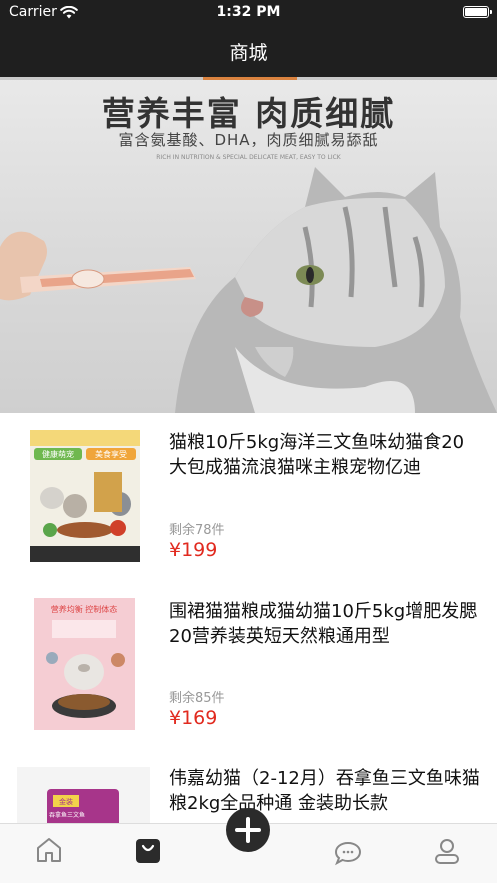 Image resolution: width=497 pixels, height=883 pixels. What do you see at coordinates (477, 12) in the screenshot?
I see `battery-icon` at bounding box center [477, 12].